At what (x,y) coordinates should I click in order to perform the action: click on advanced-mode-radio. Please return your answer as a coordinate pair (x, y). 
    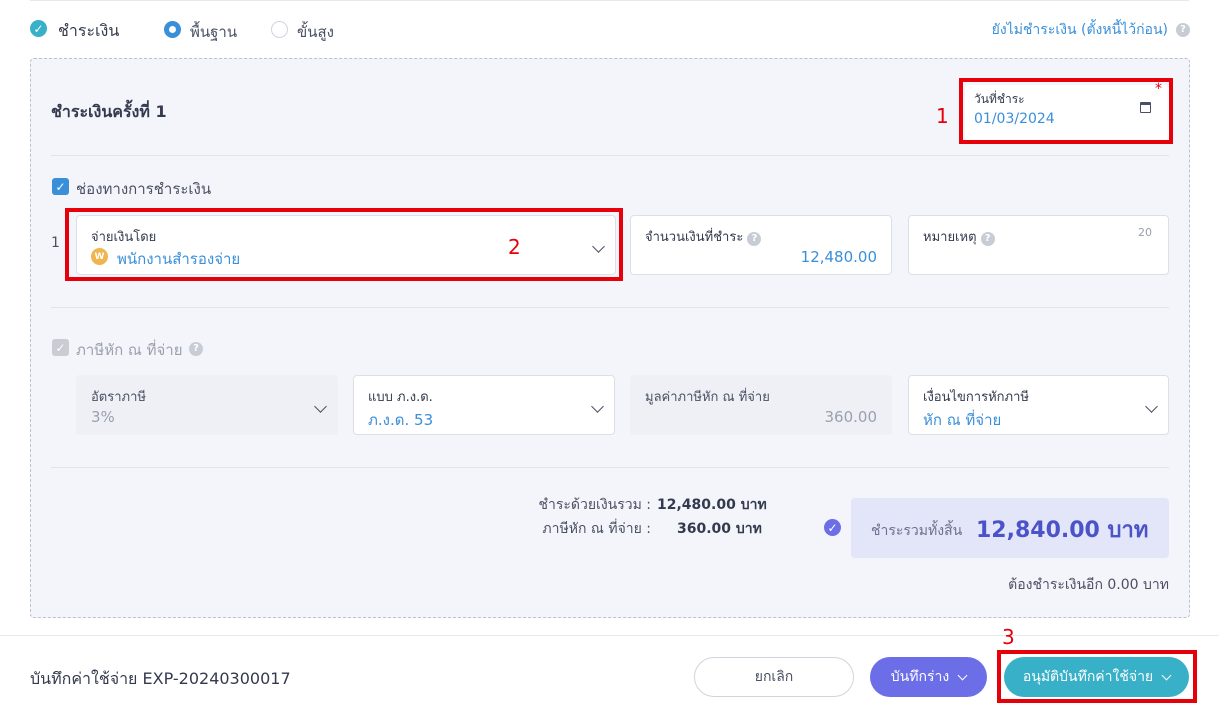
    Looking at the image, I should click on (279, 29).